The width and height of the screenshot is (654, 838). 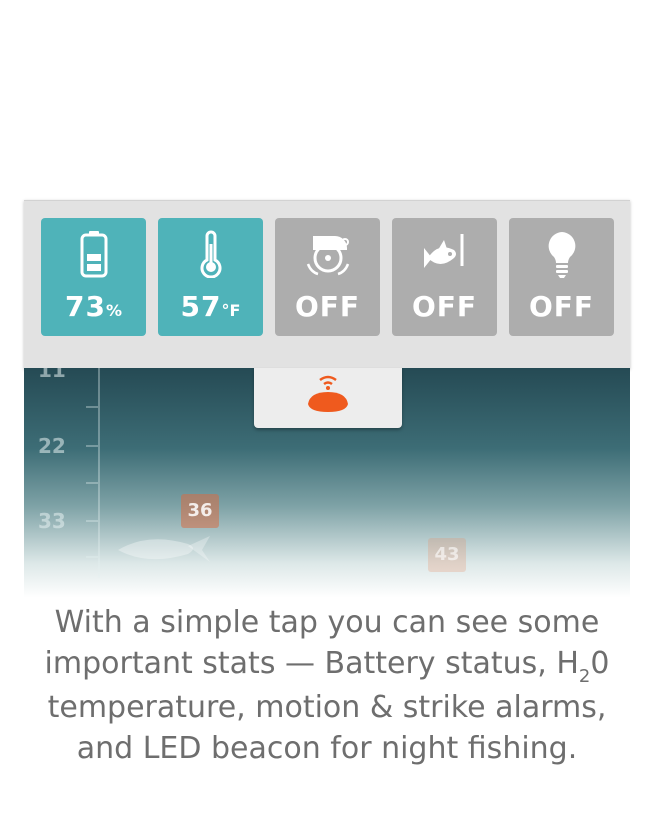 I want to click on strike-alarm-value: OFF, so click(x=444, y=306).